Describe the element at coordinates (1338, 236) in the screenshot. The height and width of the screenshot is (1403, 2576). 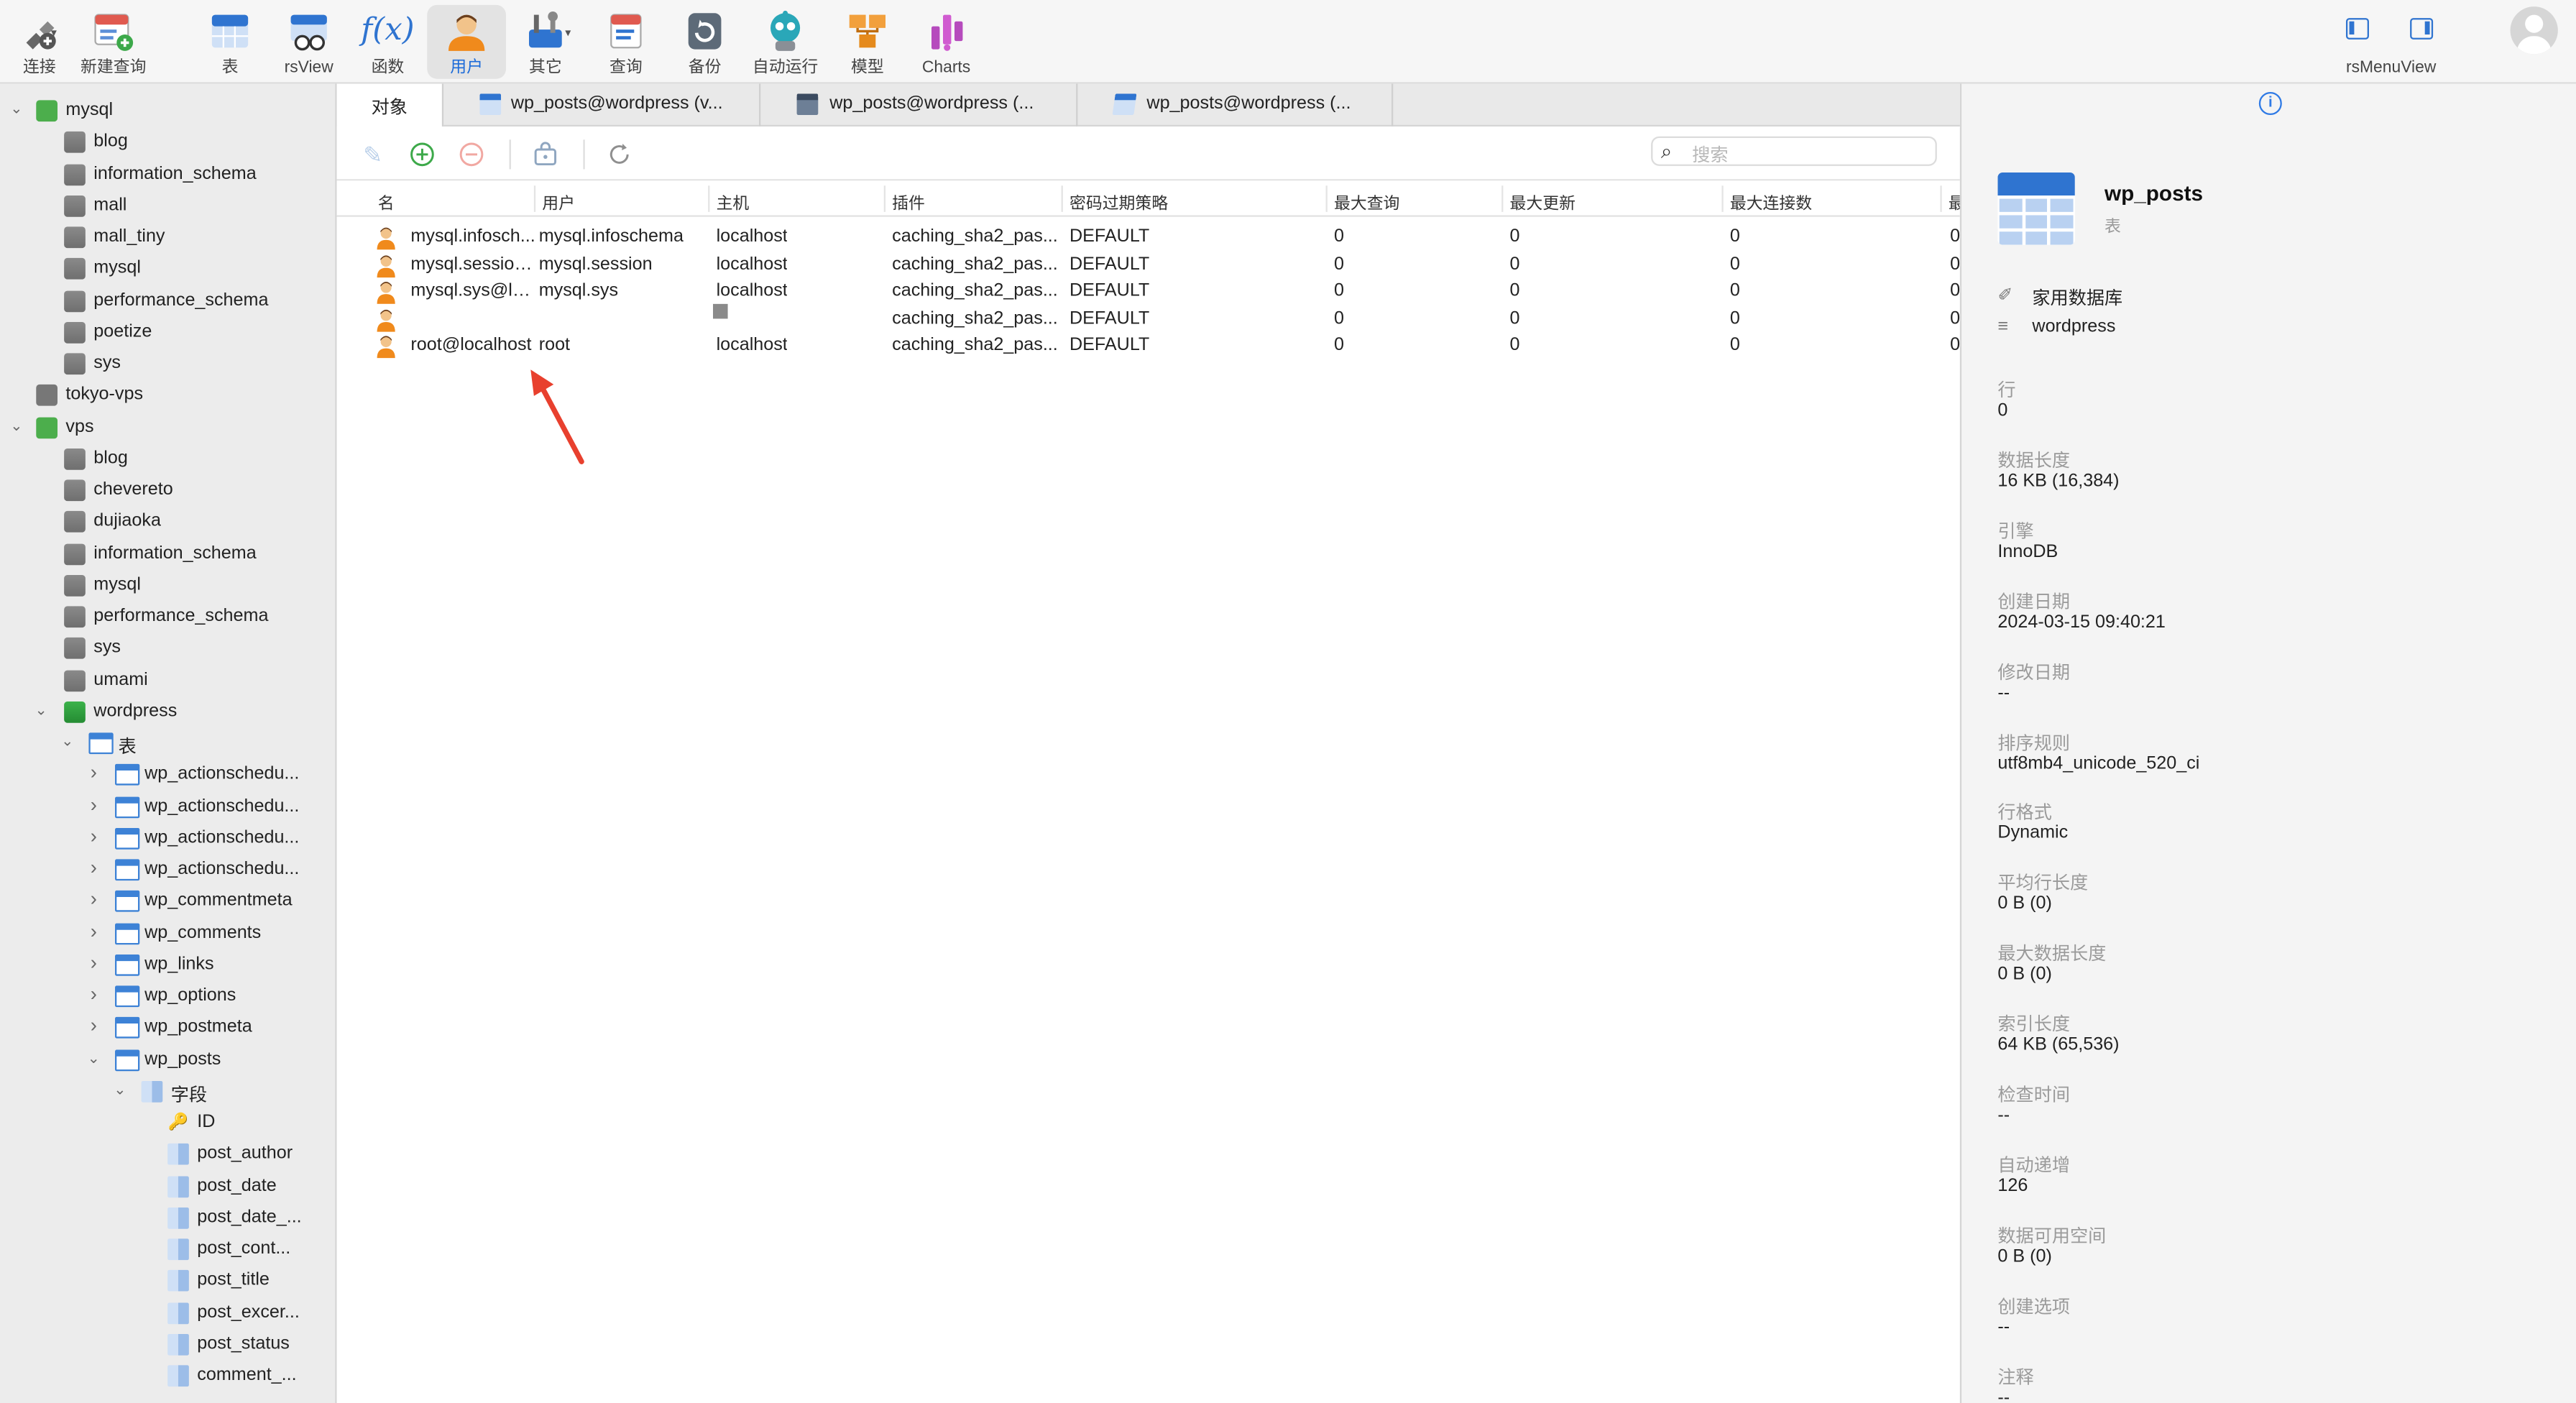
I see `table-cell: 0` at that location.